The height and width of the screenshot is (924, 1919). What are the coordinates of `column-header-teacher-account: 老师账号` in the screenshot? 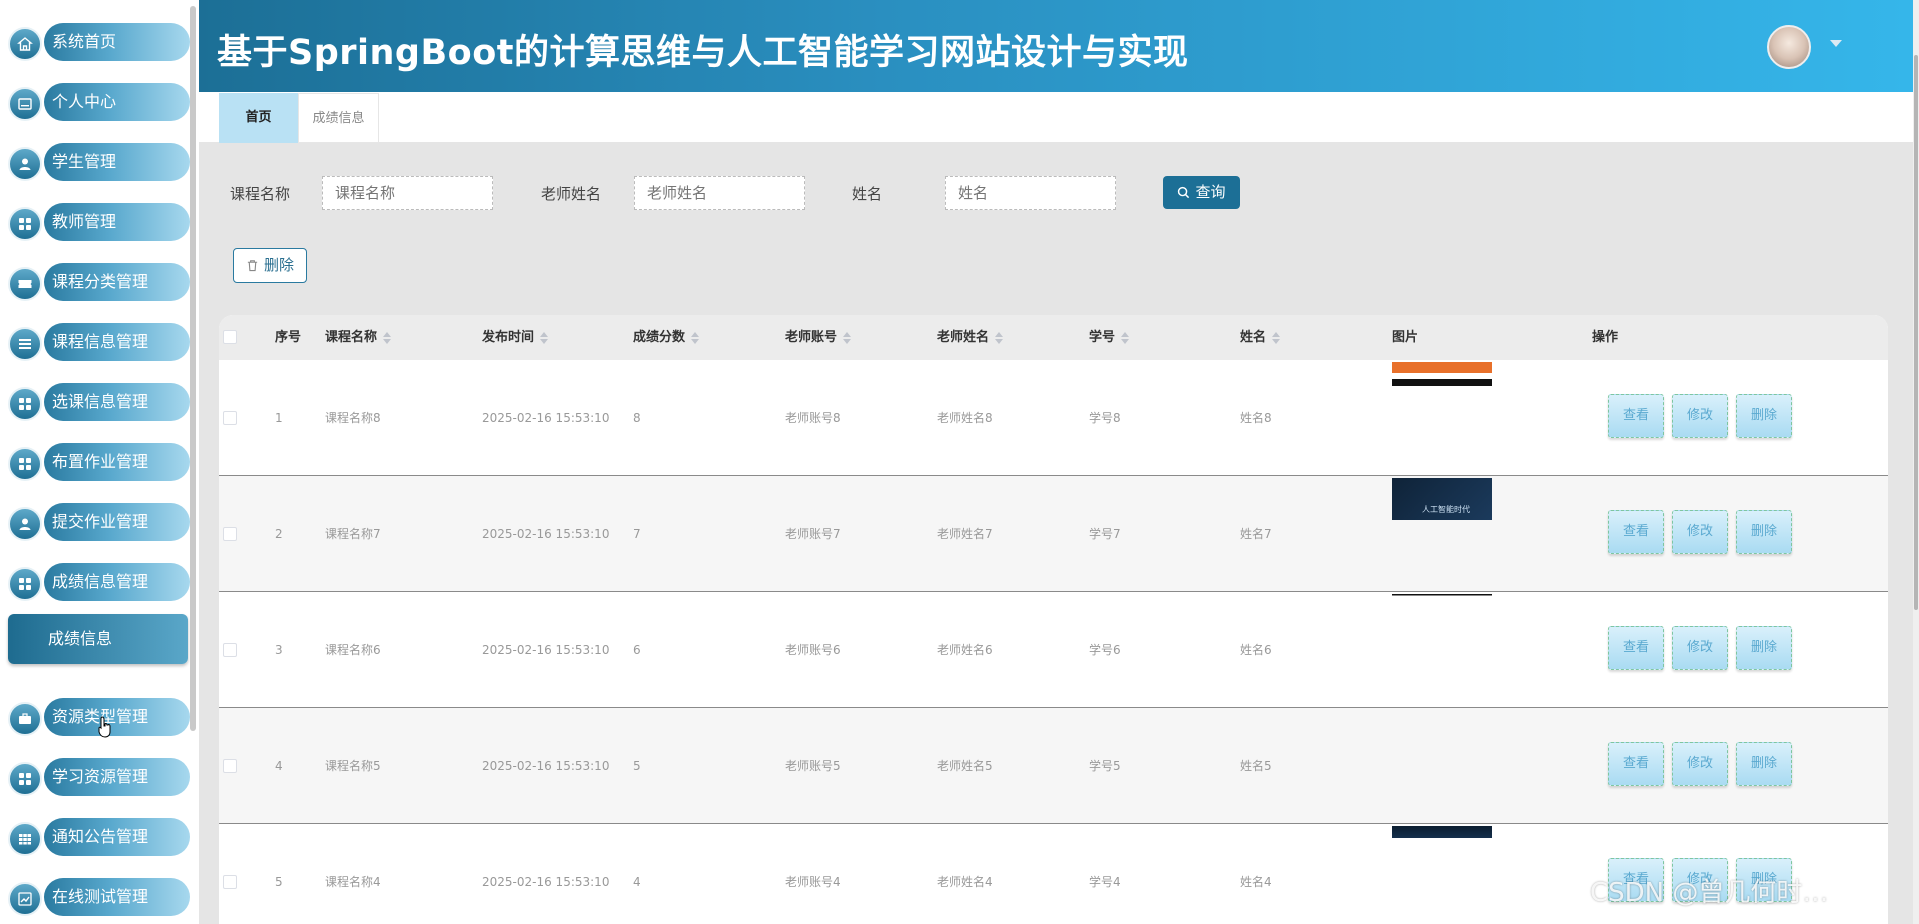 It's located at (818, 337).